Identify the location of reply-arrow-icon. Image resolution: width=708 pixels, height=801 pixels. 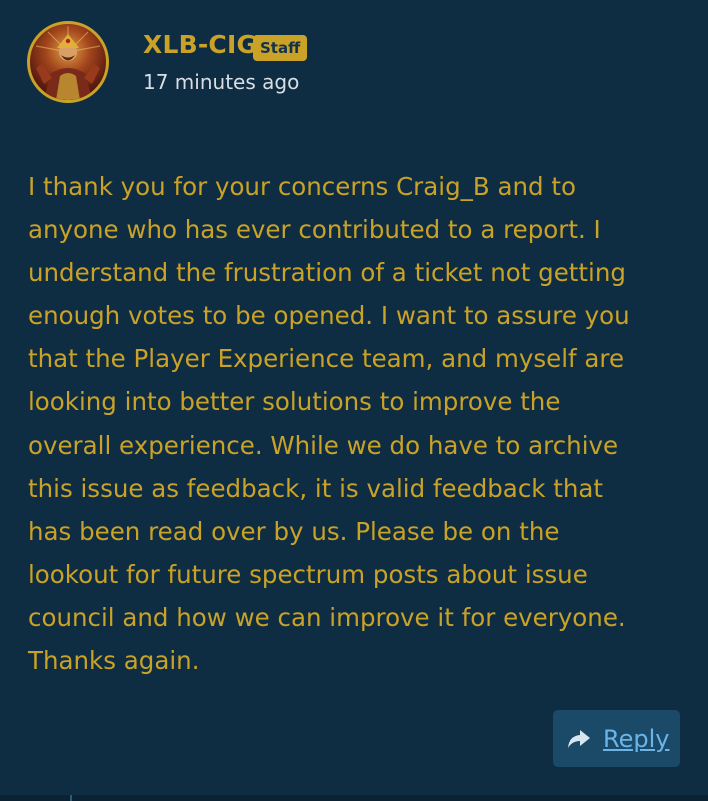
(579, 738).